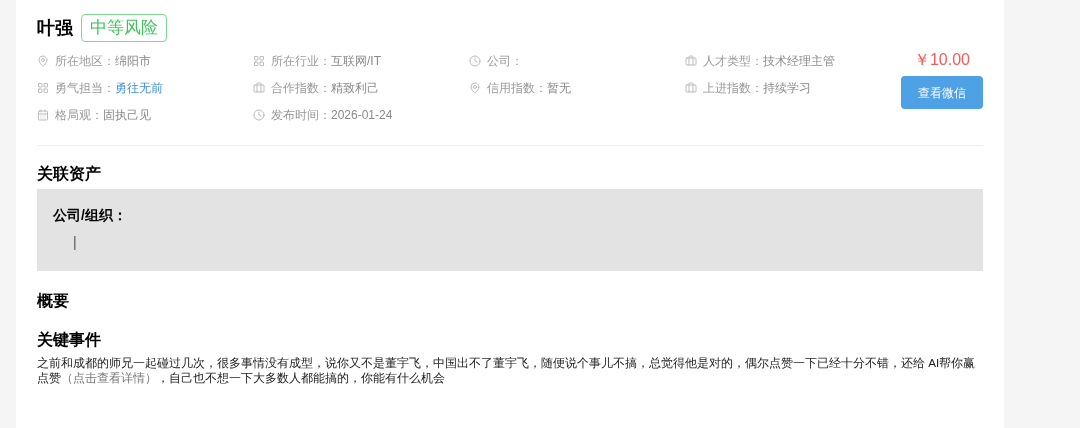 Image resolution: width=1080 pixels, height=428 pixels. What do you see at coordinates (55, 28) in the screenshot?
I see `person-name: 叶强` at bounding box center [55, 28].